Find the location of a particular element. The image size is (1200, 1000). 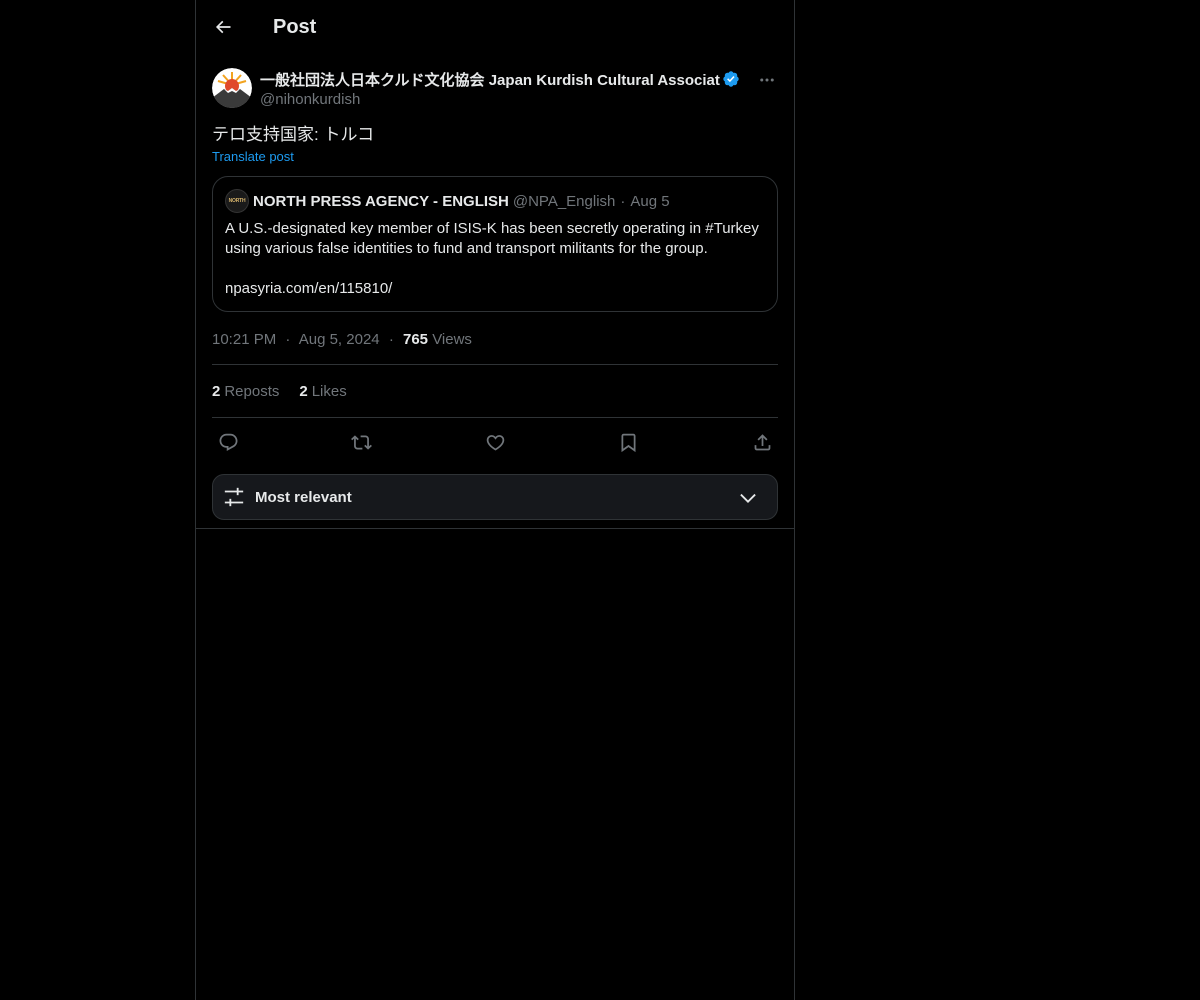

reply-icon is located at coordinates (228, 442).